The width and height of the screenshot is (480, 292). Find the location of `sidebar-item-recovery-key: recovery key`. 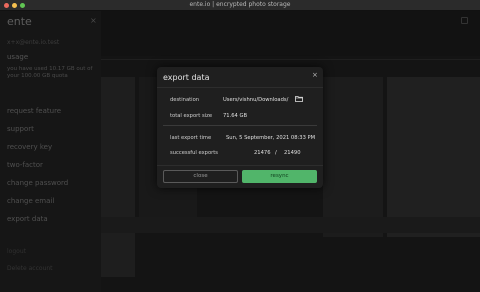

sidebar-item-recovery-key: recovery key is located at coordinates (37, 152).